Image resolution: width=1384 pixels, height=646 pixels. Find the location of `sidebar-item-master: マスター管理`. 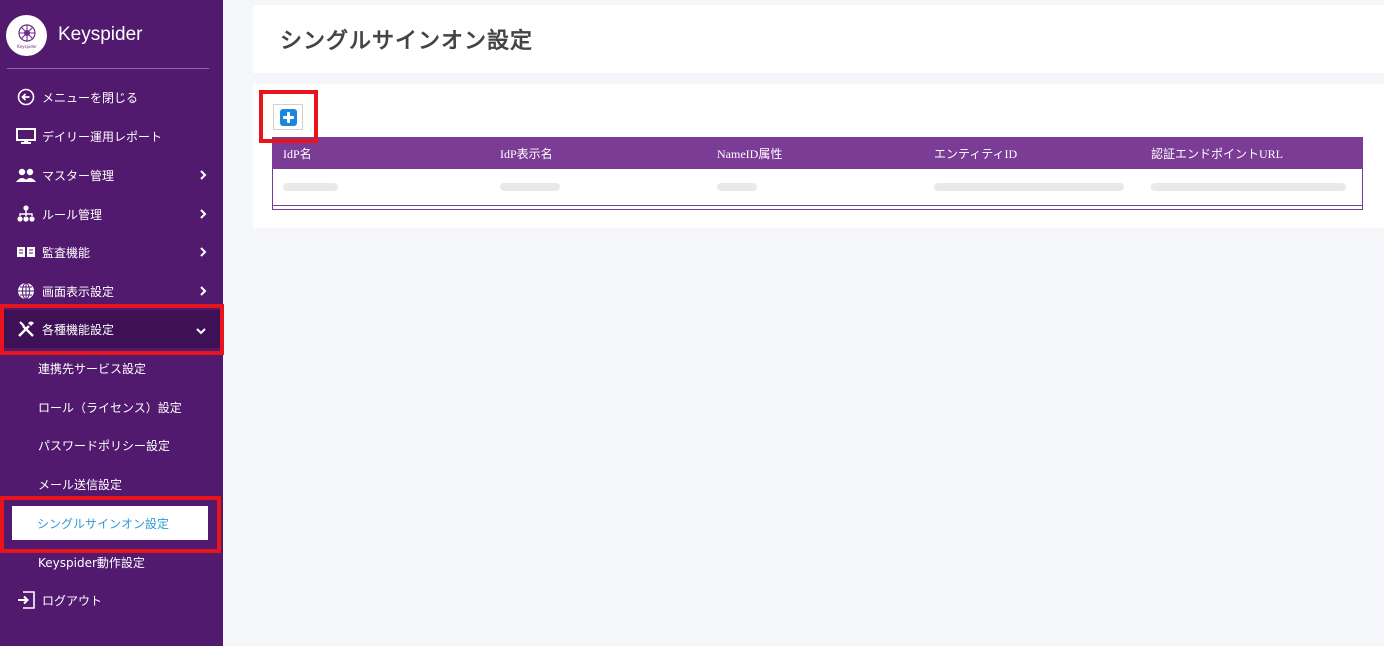

sidebar-item-master: マスター管理 is located at coordinates (111, 175).